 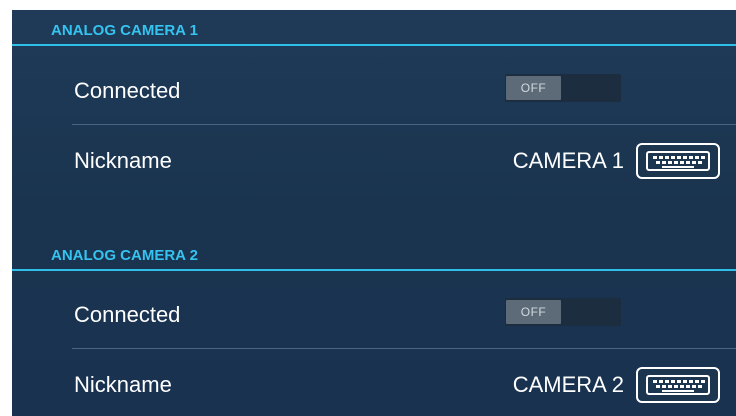 What do you see at coordinates (374, 253) in the screenshot?
I see `section-header-camera-2: ANALOG CAMERA 2` at bounding box center [374, 253].